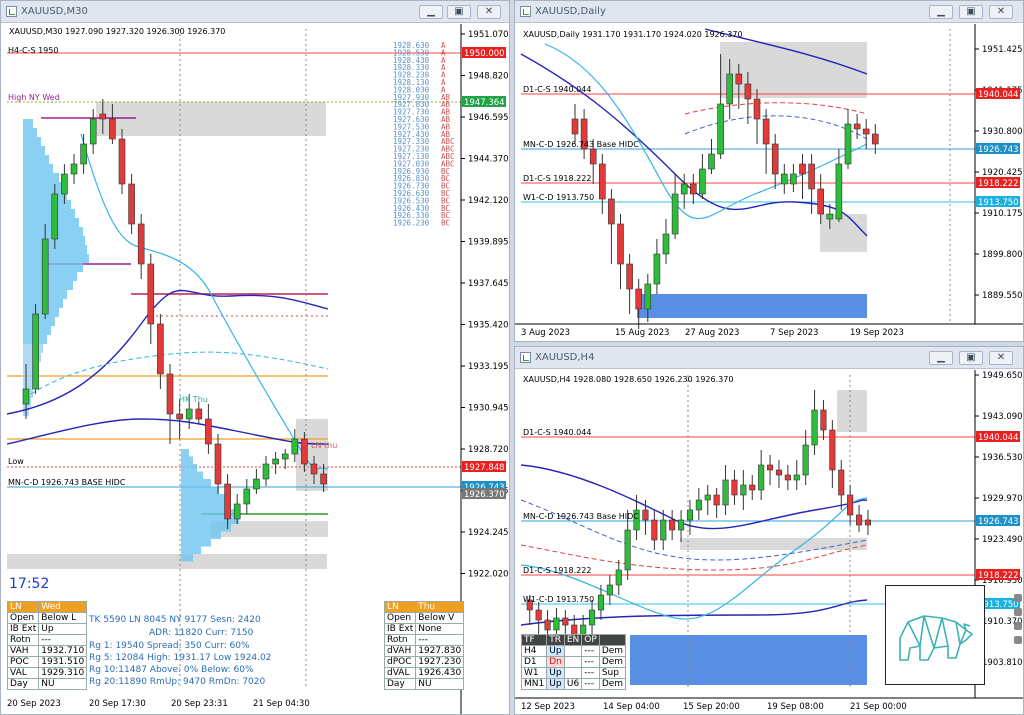 The height and width of the screenshot is (715, 1024). What do you see at coordinates (177, 682) in the screenshot?
I see `stat-line: Rg 20:11890 RmUp: 9470 RmDn: 7020` at bounding box center [177, 682].